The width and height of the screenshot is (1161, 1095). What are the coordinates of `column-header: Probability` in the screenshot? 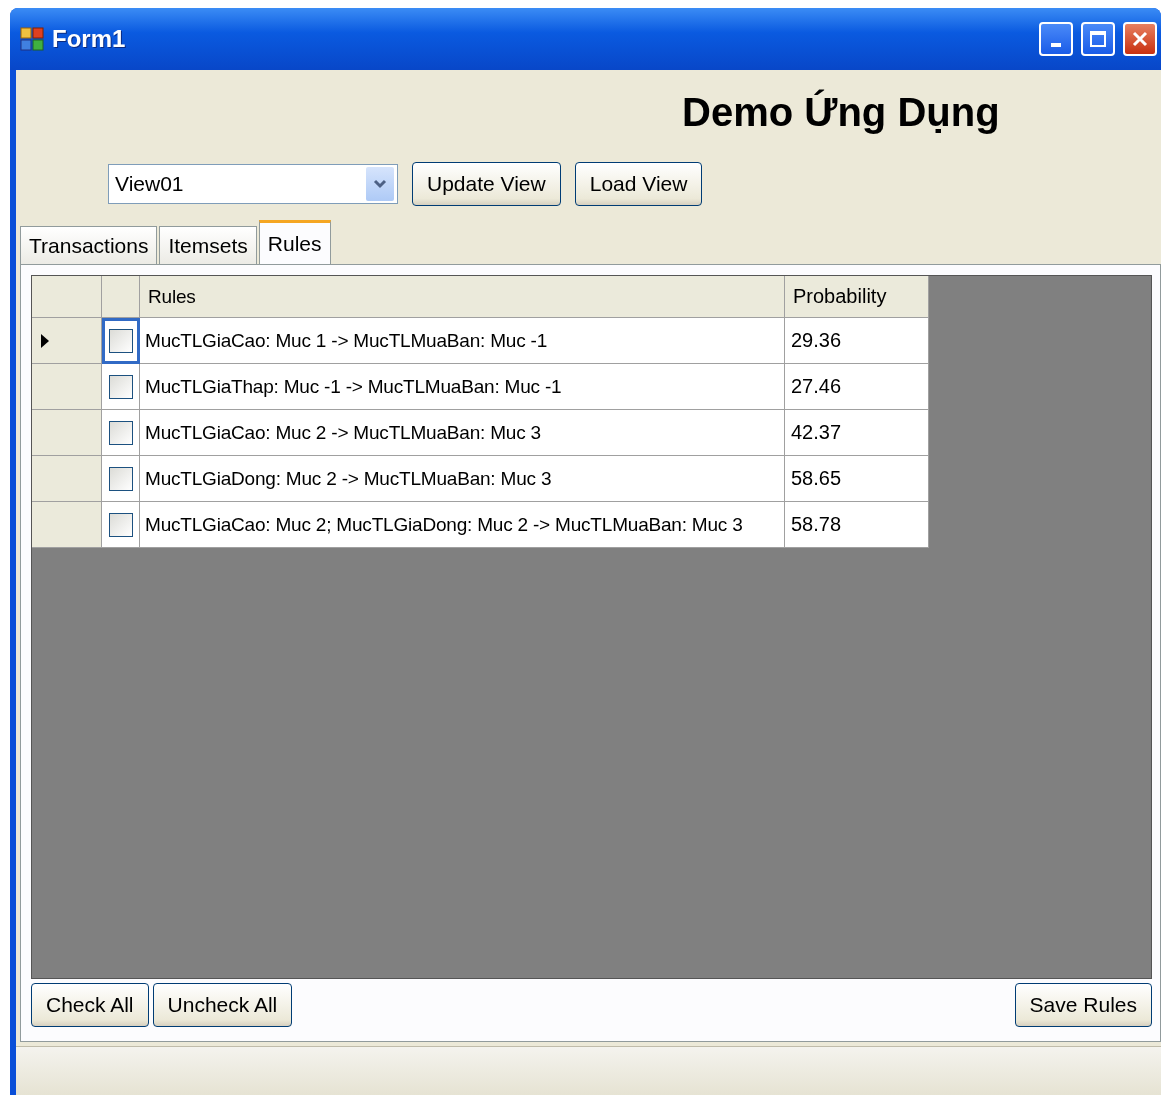 It's located at (857, 297).